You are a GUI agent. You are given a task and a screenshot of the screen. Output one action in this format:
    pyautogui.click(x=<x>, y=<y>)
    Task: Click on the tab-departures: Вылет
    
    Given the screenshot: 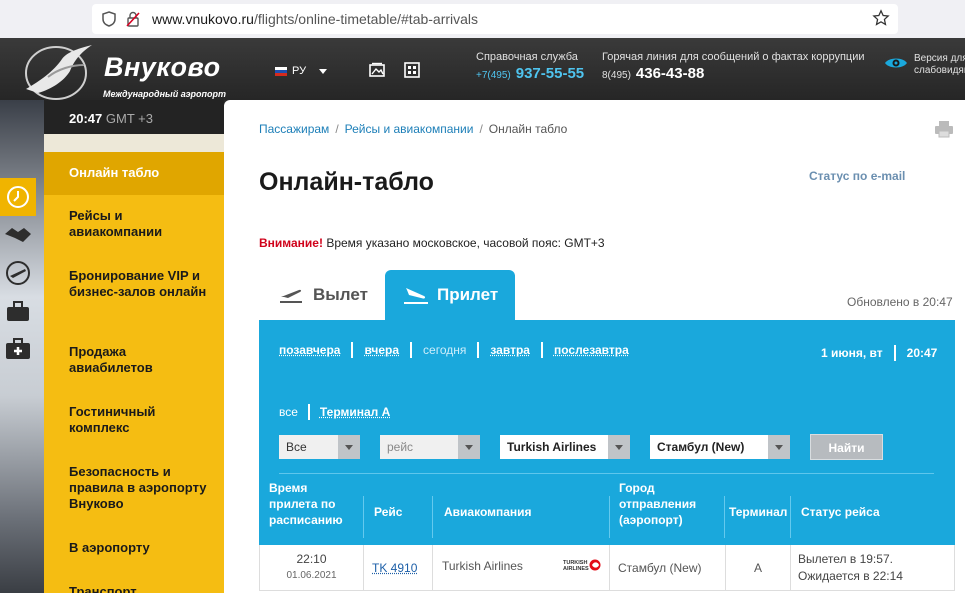 What is the action you would take?
    pyautogui.click(x=322, y=295)
    